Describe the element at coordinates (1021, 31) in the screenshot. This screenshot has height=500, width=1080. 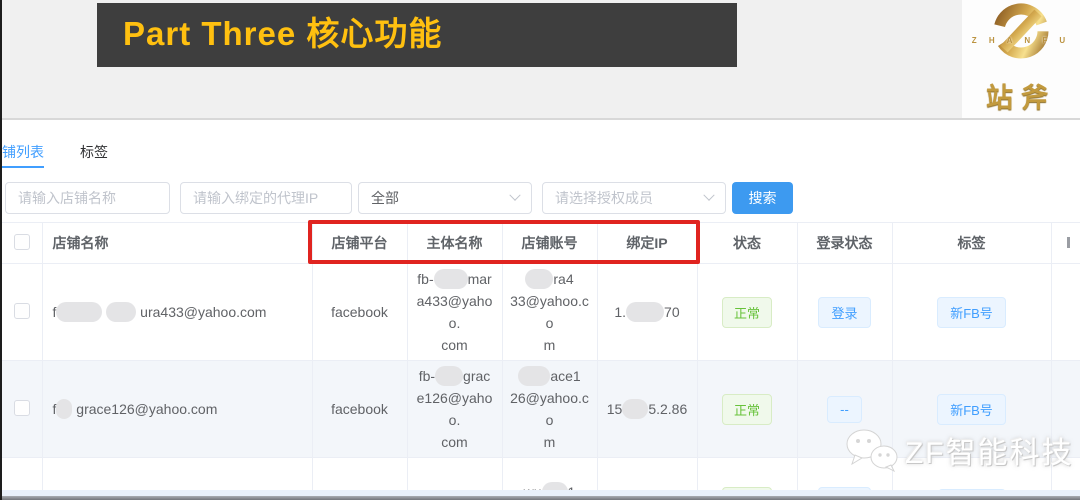
I see `zhanfu-emblem-icon` at that location.